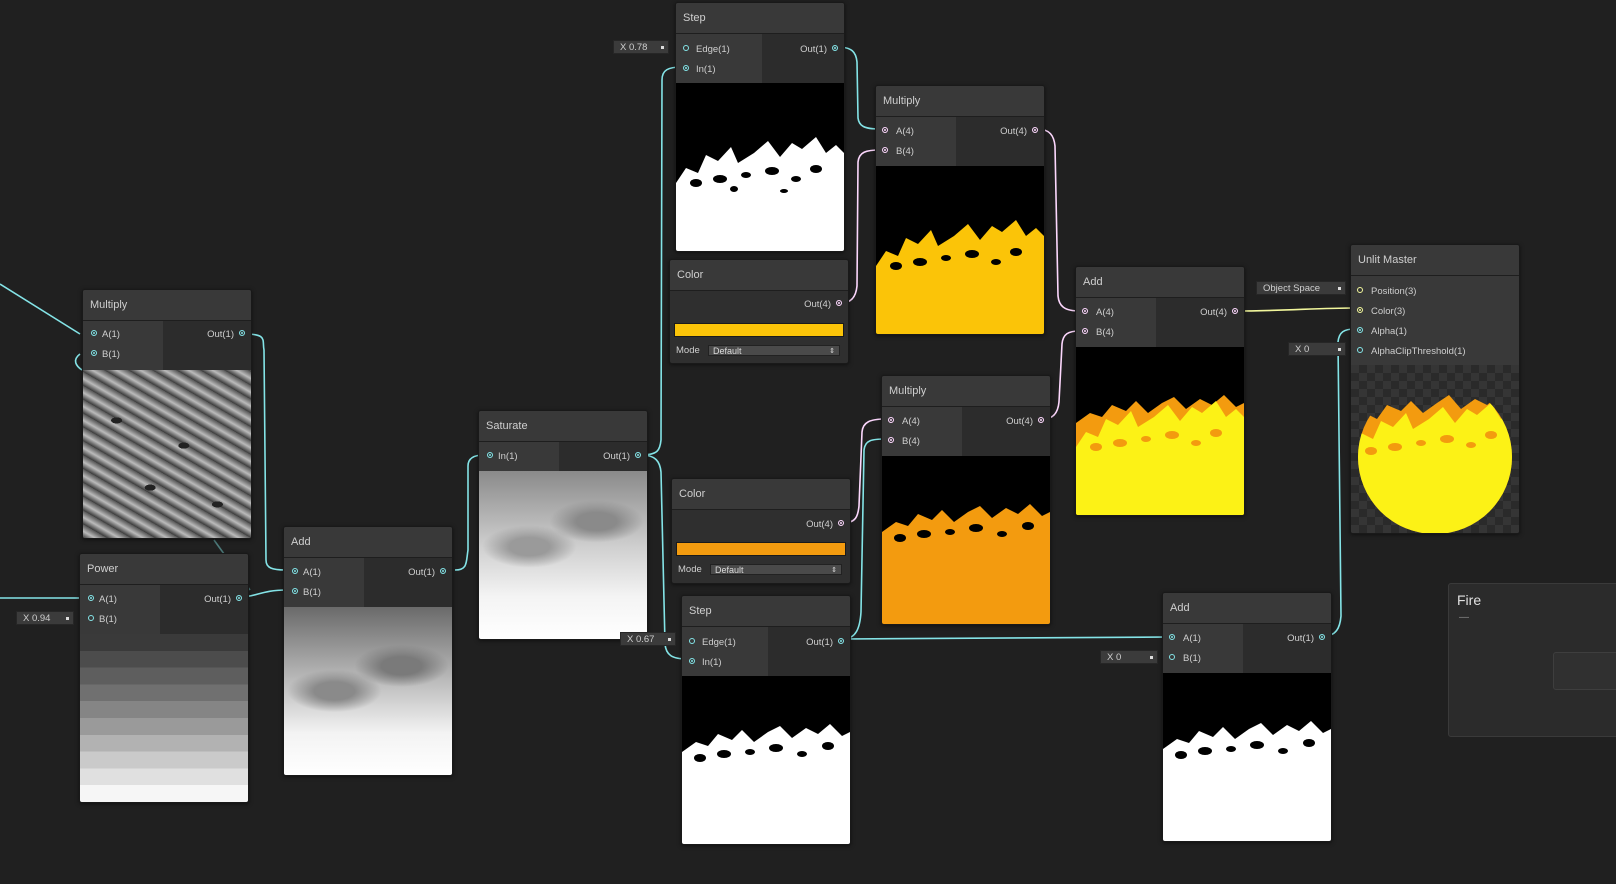 The height and width of the screenshot is (884, 1616). Describe the element at coordinates (648, 639) in the screenshot. I see `step-edge-value-field: X 0.67` at that location.